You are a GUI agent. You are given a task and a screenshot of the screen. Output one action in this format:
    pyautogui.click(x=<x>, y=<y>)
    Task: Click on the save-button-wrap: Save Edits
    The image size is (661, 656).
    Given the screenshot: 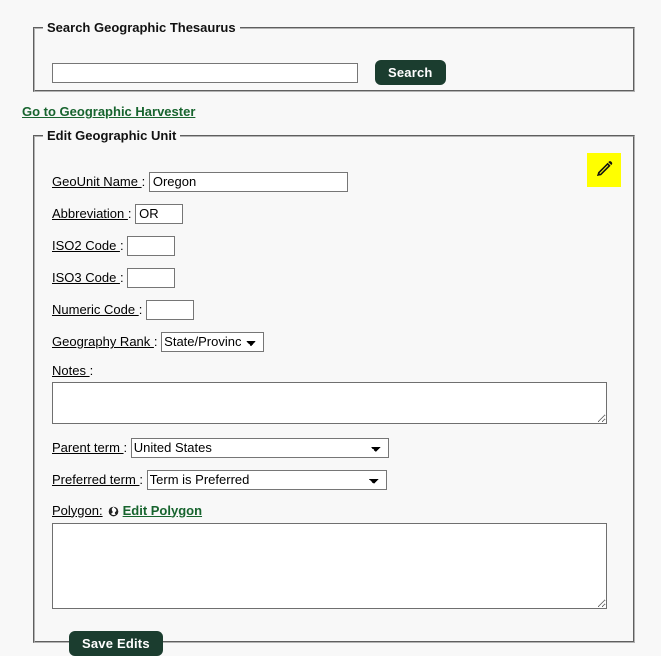 What is the action you would take?
    pyautogui.click(x=343, y=643)
    